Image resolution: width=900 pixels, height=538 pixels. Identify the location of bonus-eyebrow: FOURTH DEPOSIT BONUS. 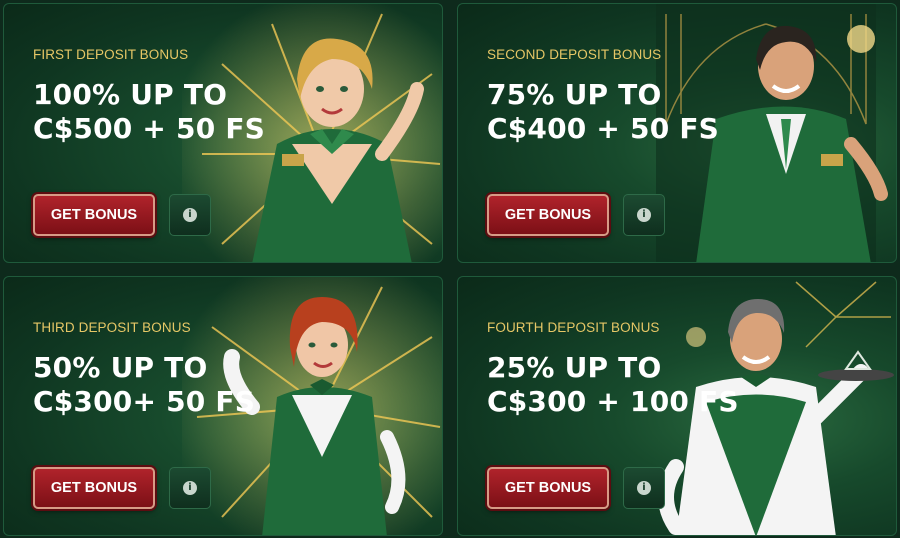
(573, 327).